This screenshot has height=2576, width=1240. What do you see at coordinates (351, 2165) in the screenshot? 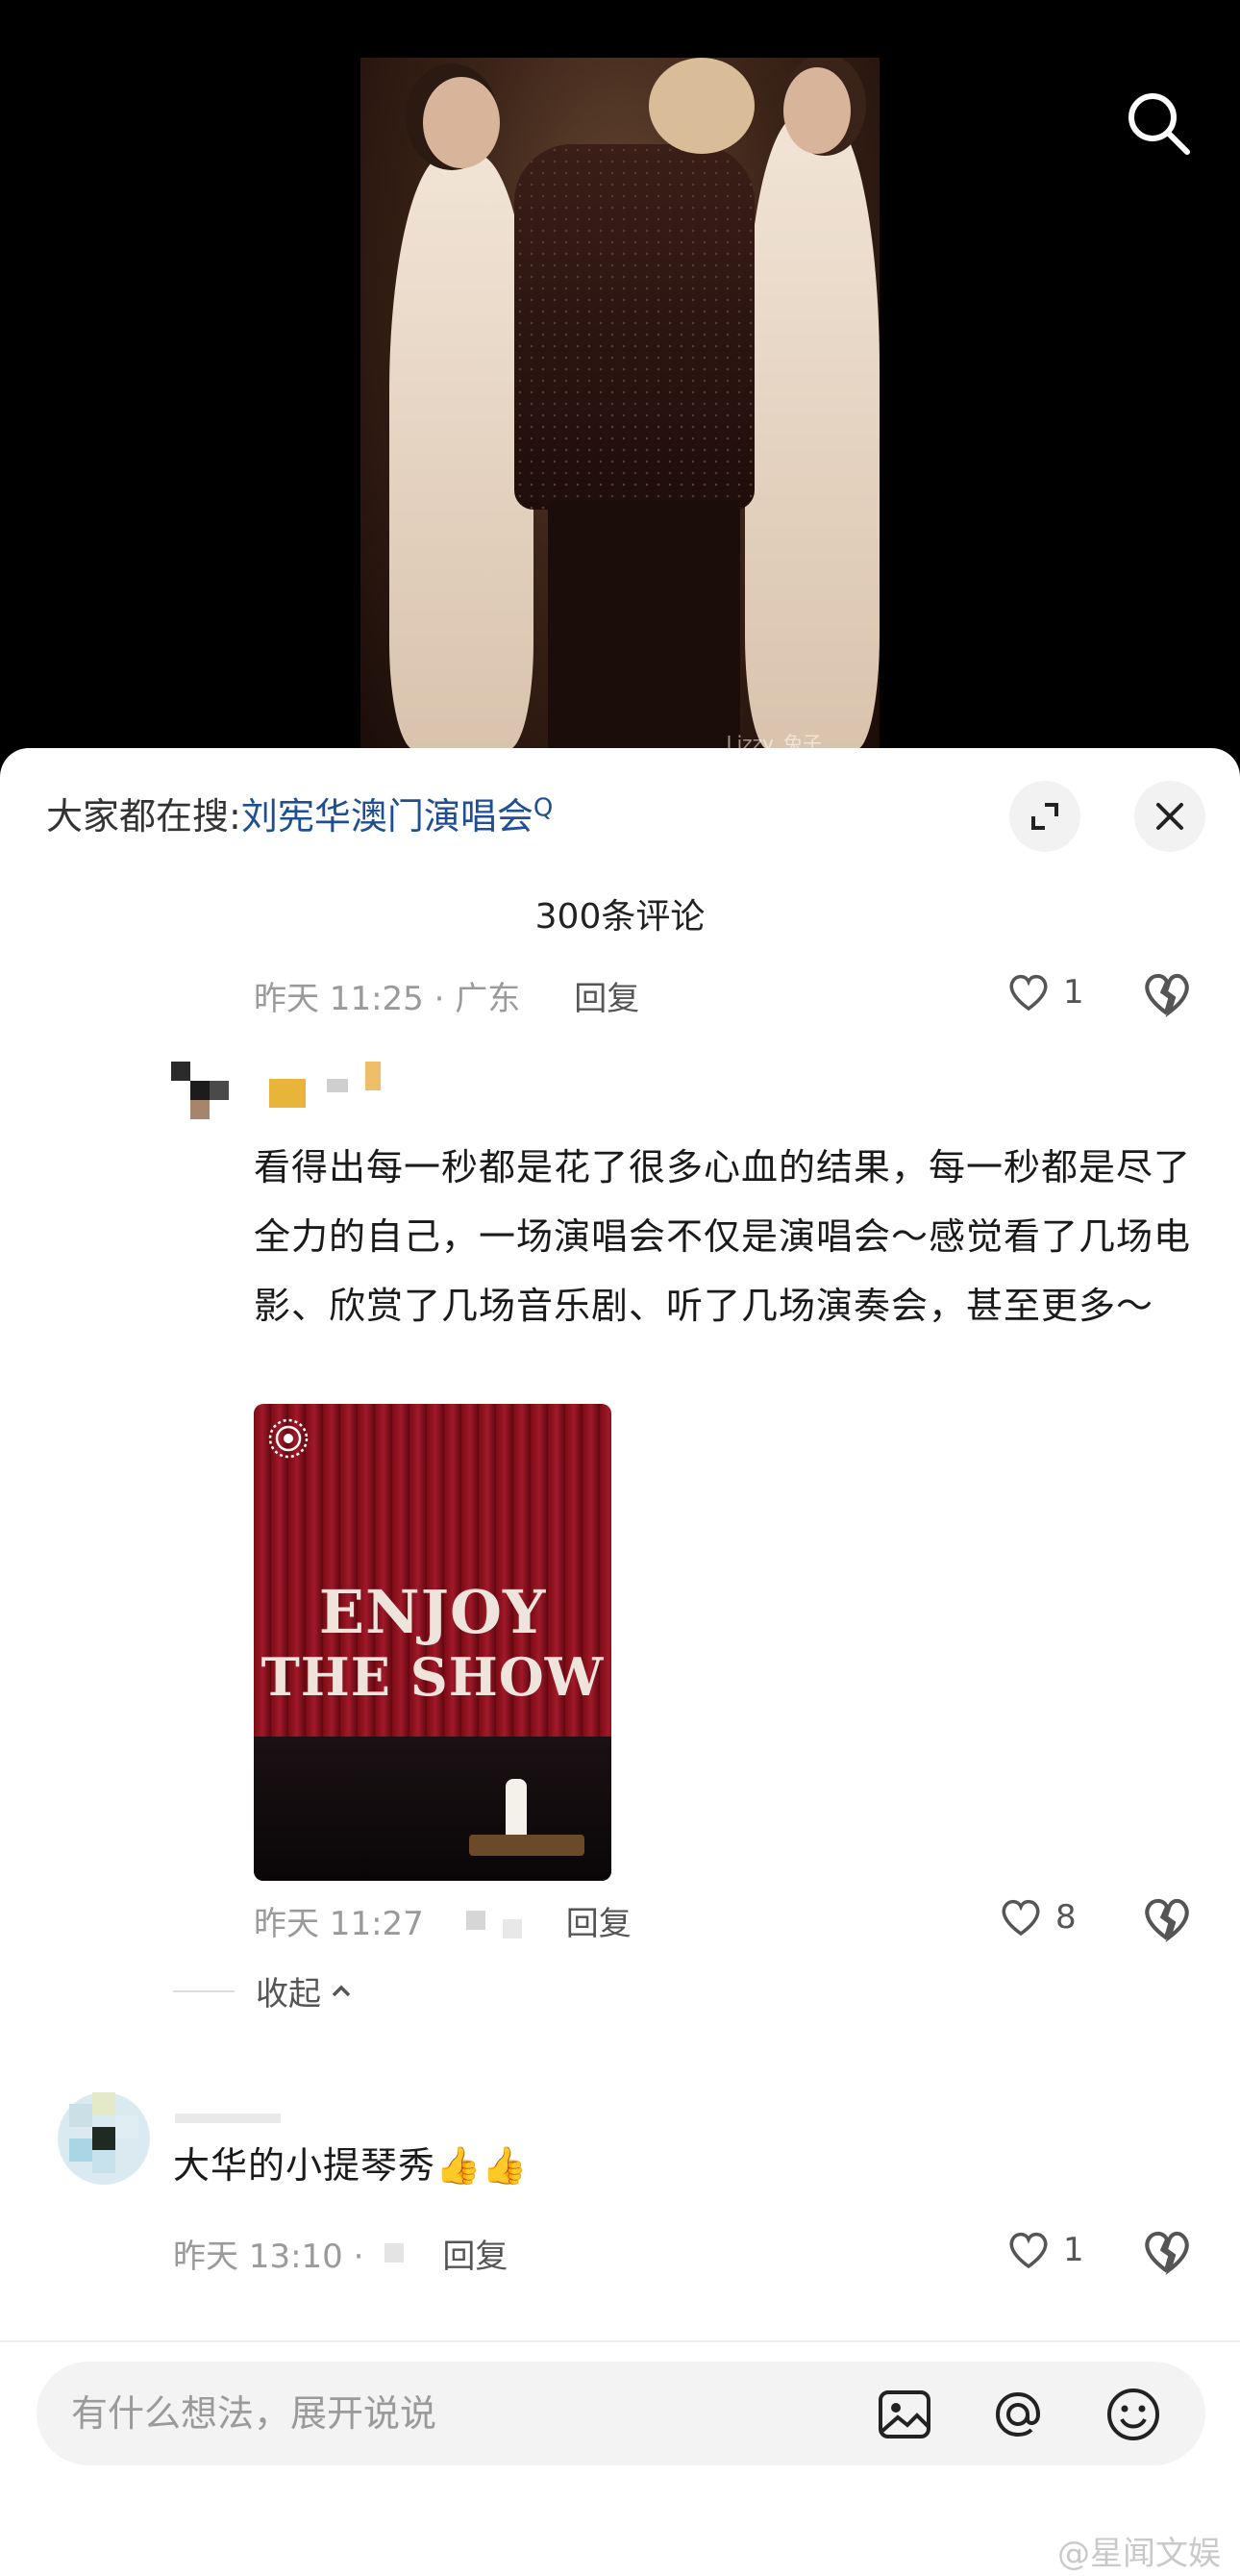
I see `comment-text: 大华的小提琴秀👍👍` at bounding box center [351, 2165].